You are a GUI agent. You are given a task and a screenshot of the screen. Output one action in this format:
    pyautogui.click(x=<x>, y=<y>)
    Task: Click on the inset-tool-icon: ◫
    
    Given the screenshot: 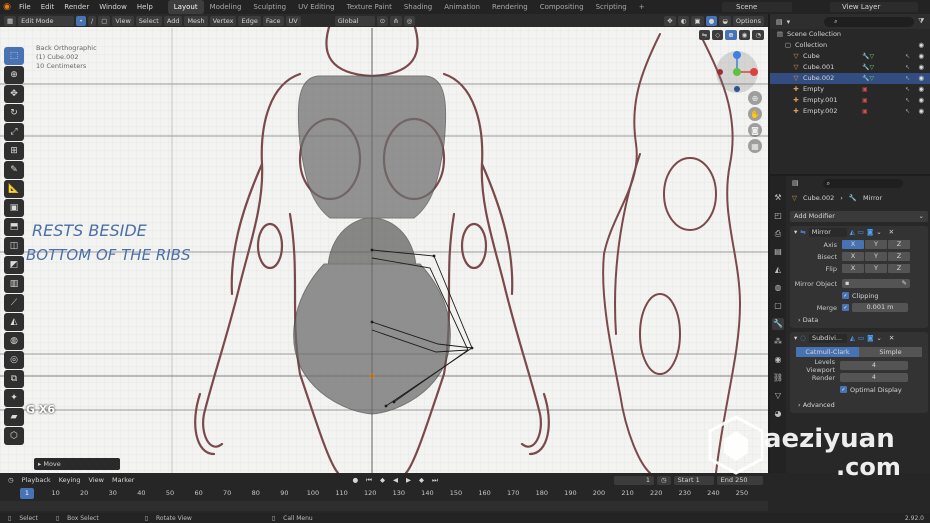 What is the action you would take?
    pyautogui.click(x=14, y=246)
    